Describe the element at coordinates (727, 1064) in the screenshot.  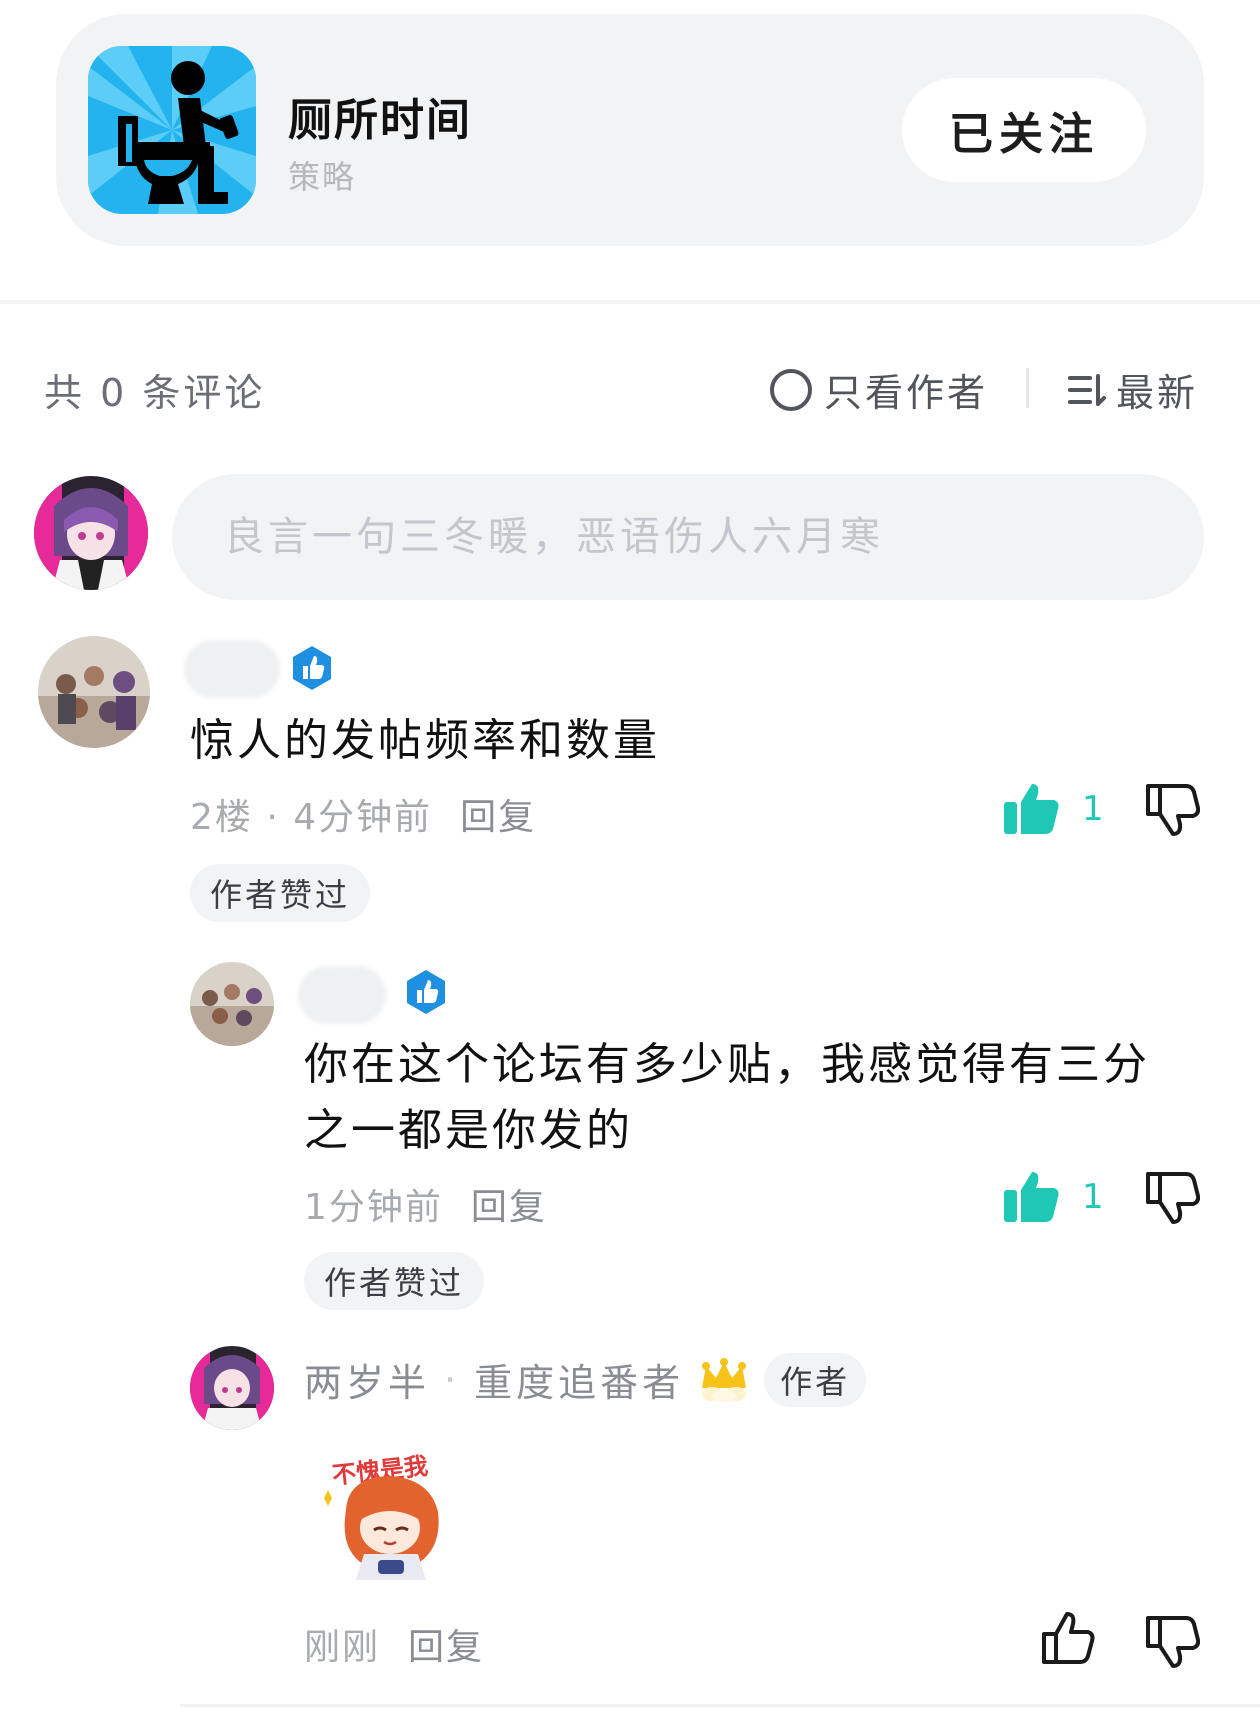
I see `reply-text-line1: 你在这个论坛有多少贴，我感觉得有三分` at that location.